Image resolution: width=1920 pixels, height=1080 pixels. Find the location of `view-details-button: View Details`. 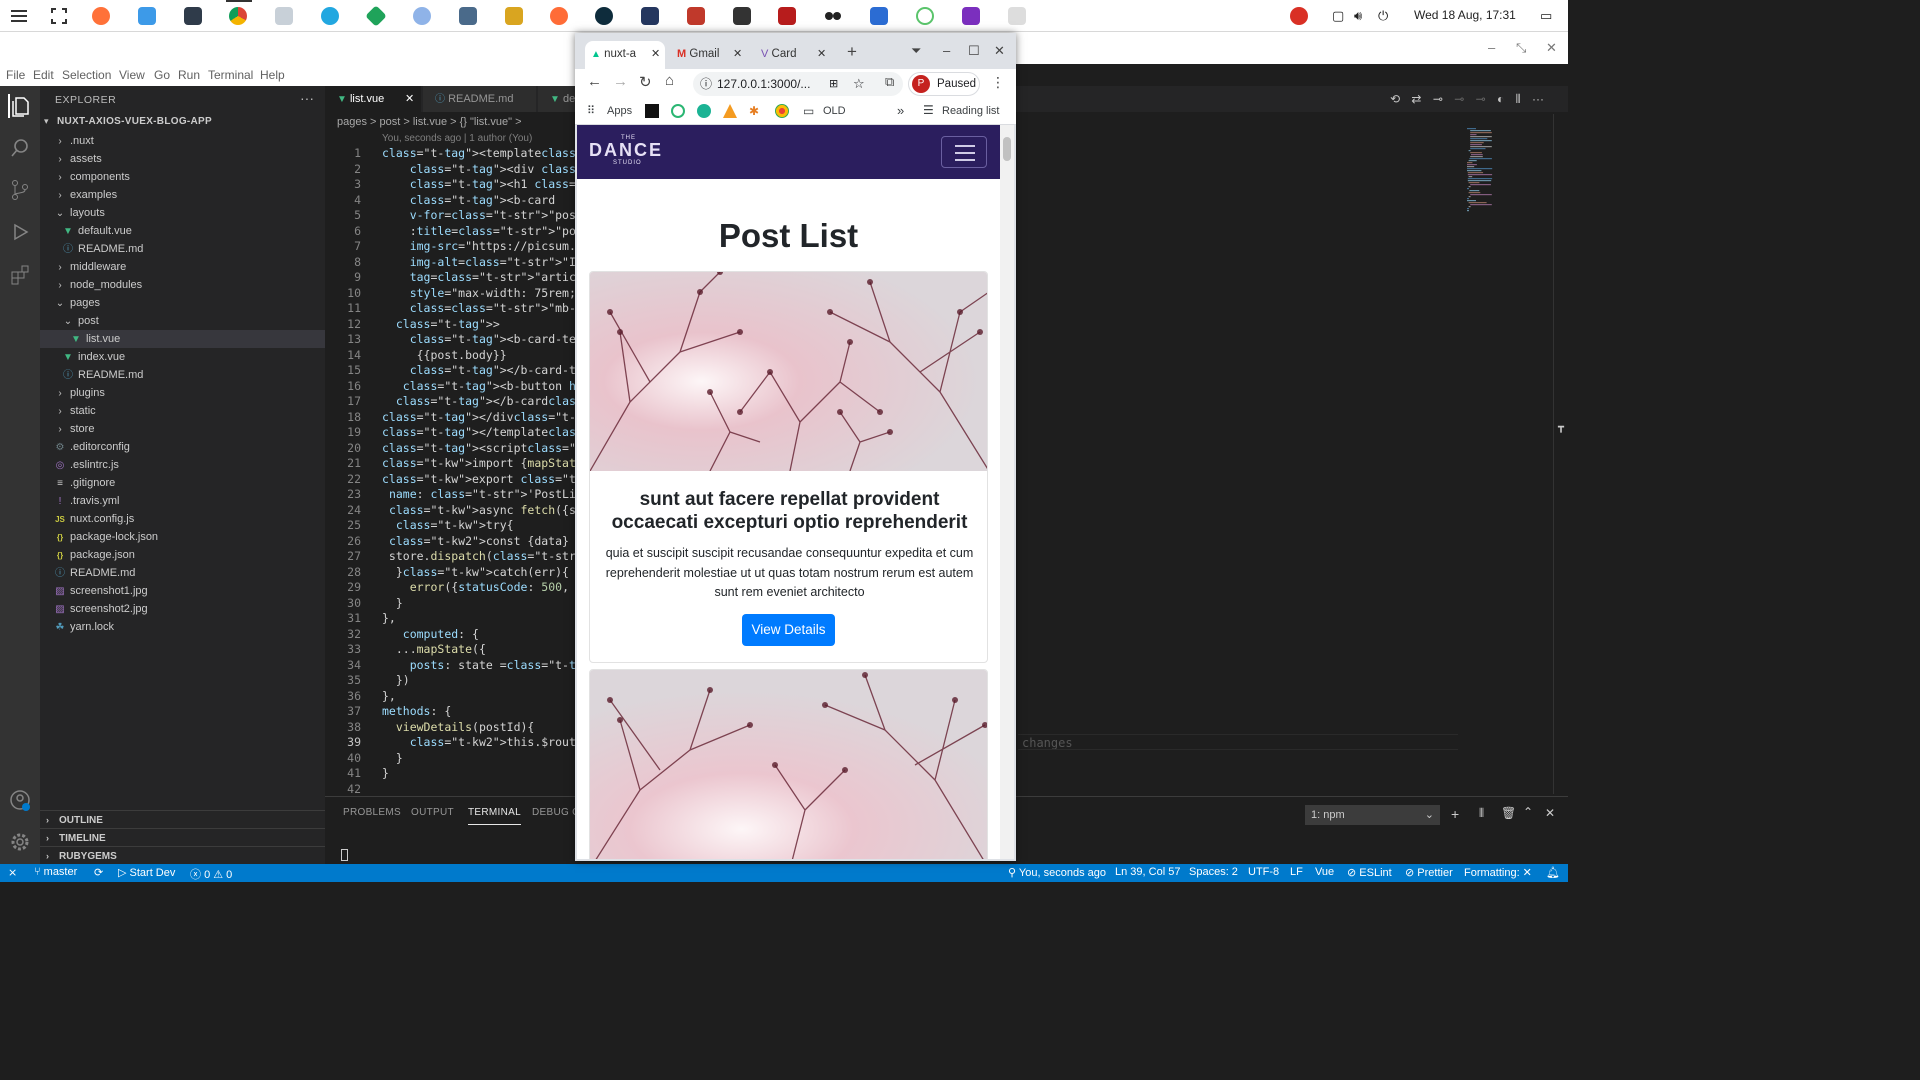

view-details-button: View Details is located at coordinates (788, 630).